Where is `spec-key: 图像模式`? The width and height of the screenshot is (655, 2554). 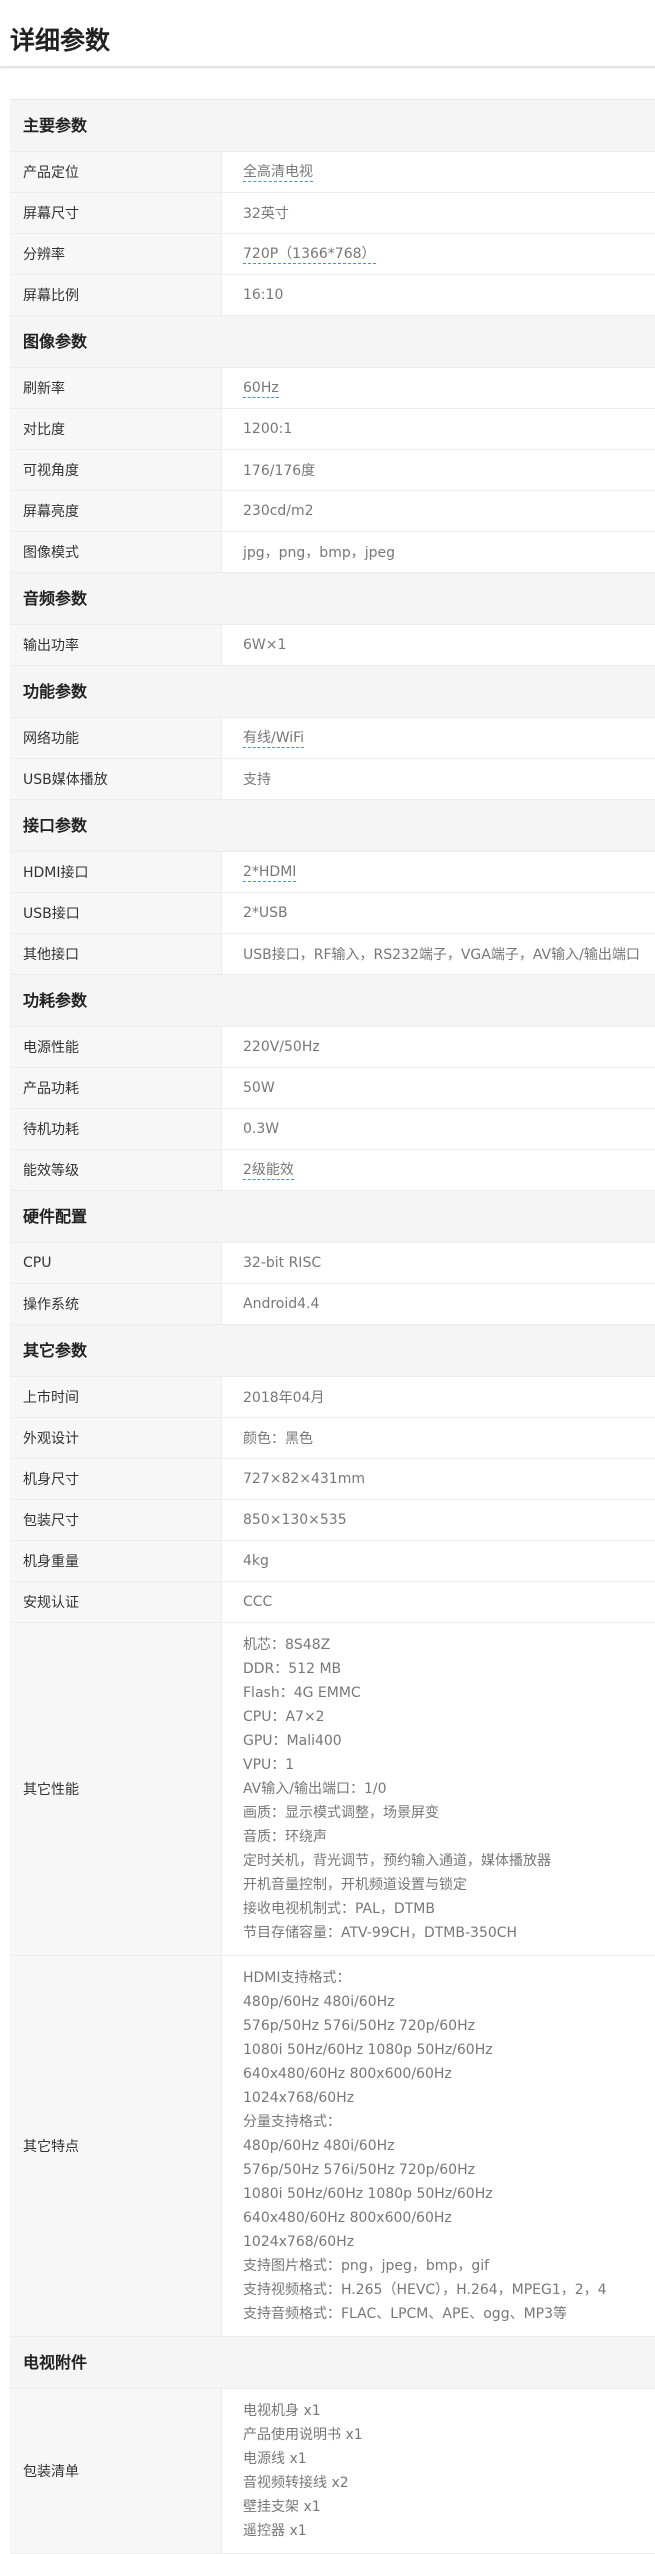
spec-key: 图像模式 is located at coordinates (116, 552).